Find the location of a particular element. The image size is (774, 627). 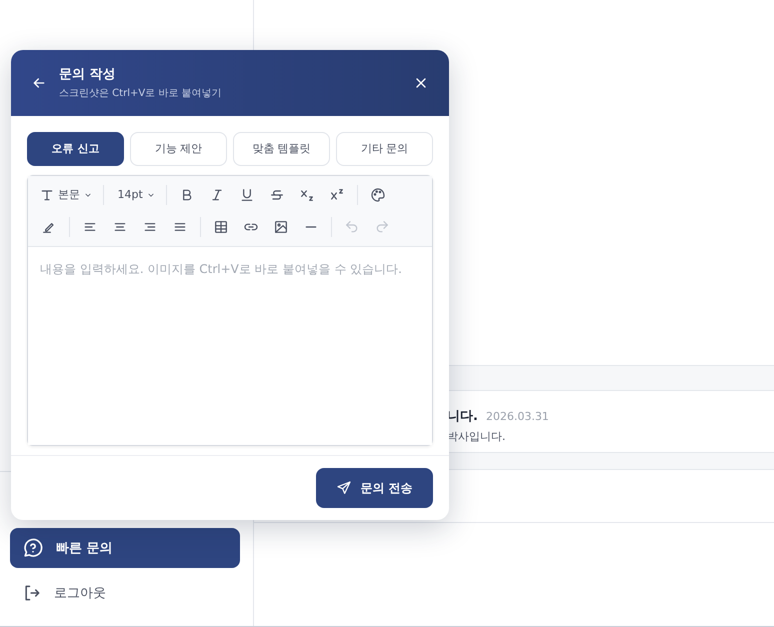

submit-button: 문의 전송 is located at coordinates (374, 488).